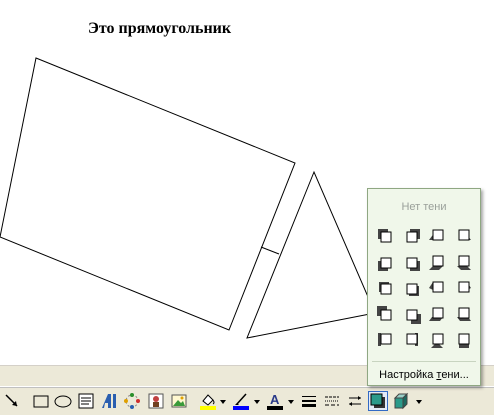 The height and width of the screenshot is (415, 494). I want to click on shadow-style-17-option, so click(385, 340).